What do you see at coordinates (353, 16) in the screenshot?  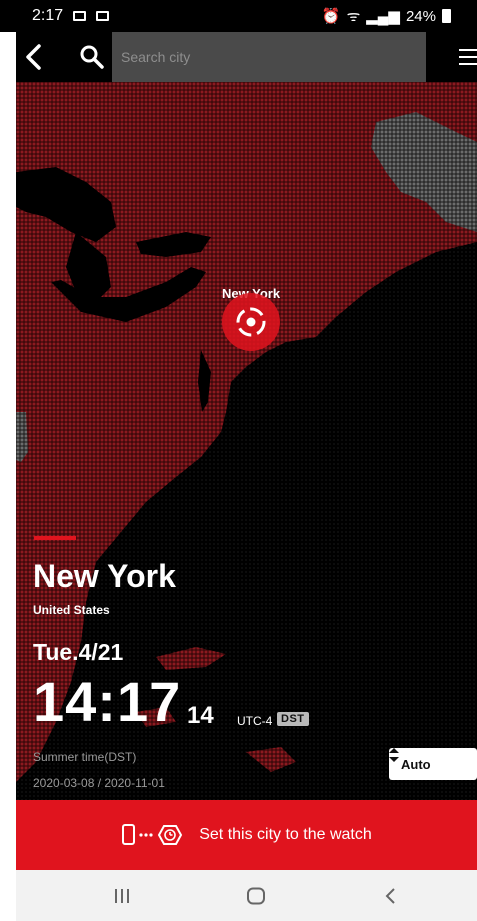 I see `wifi-icon: ᯤ` at bounding box center [353, 16].